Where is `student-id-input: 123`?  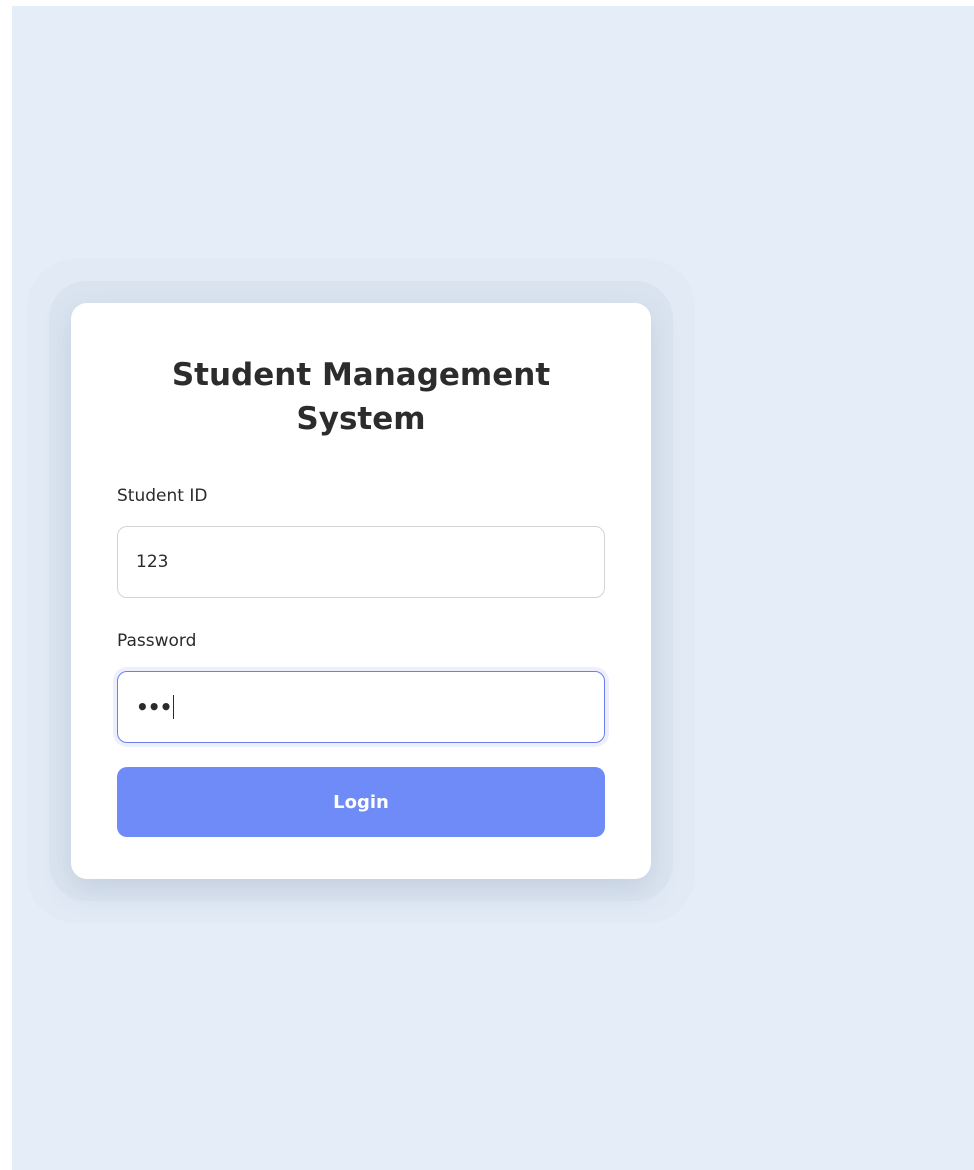
student-id-input: 123 is located at coordinates (361, 562).